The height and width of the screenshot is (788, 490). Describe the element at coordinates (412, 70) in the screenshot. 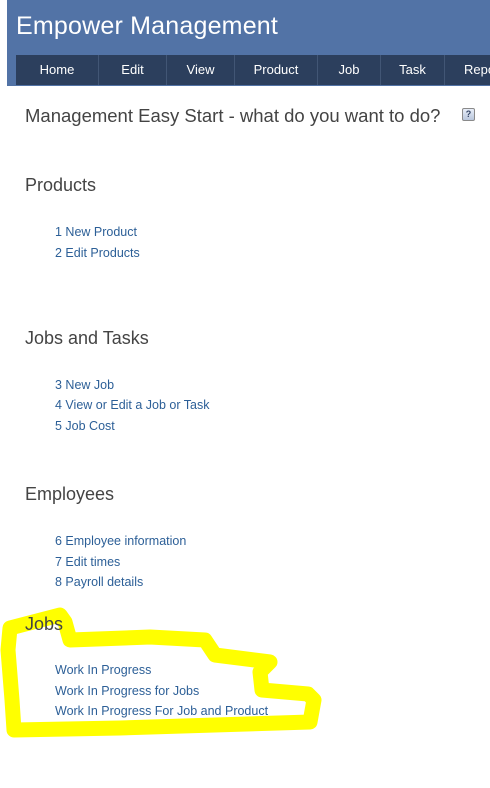

I see `menu-task: Task` at that location.